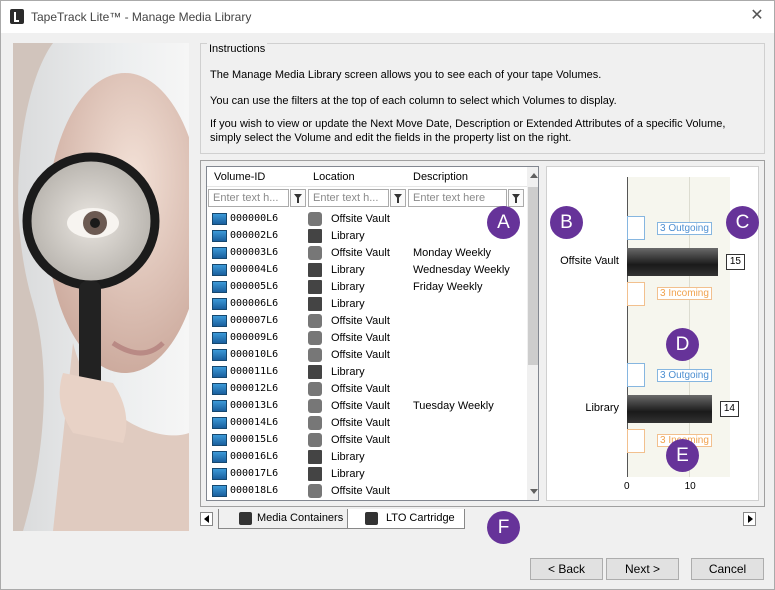  Describe the element at coordinates (533, 276) in the screenshot. I see `scroll-thumb` at that location.